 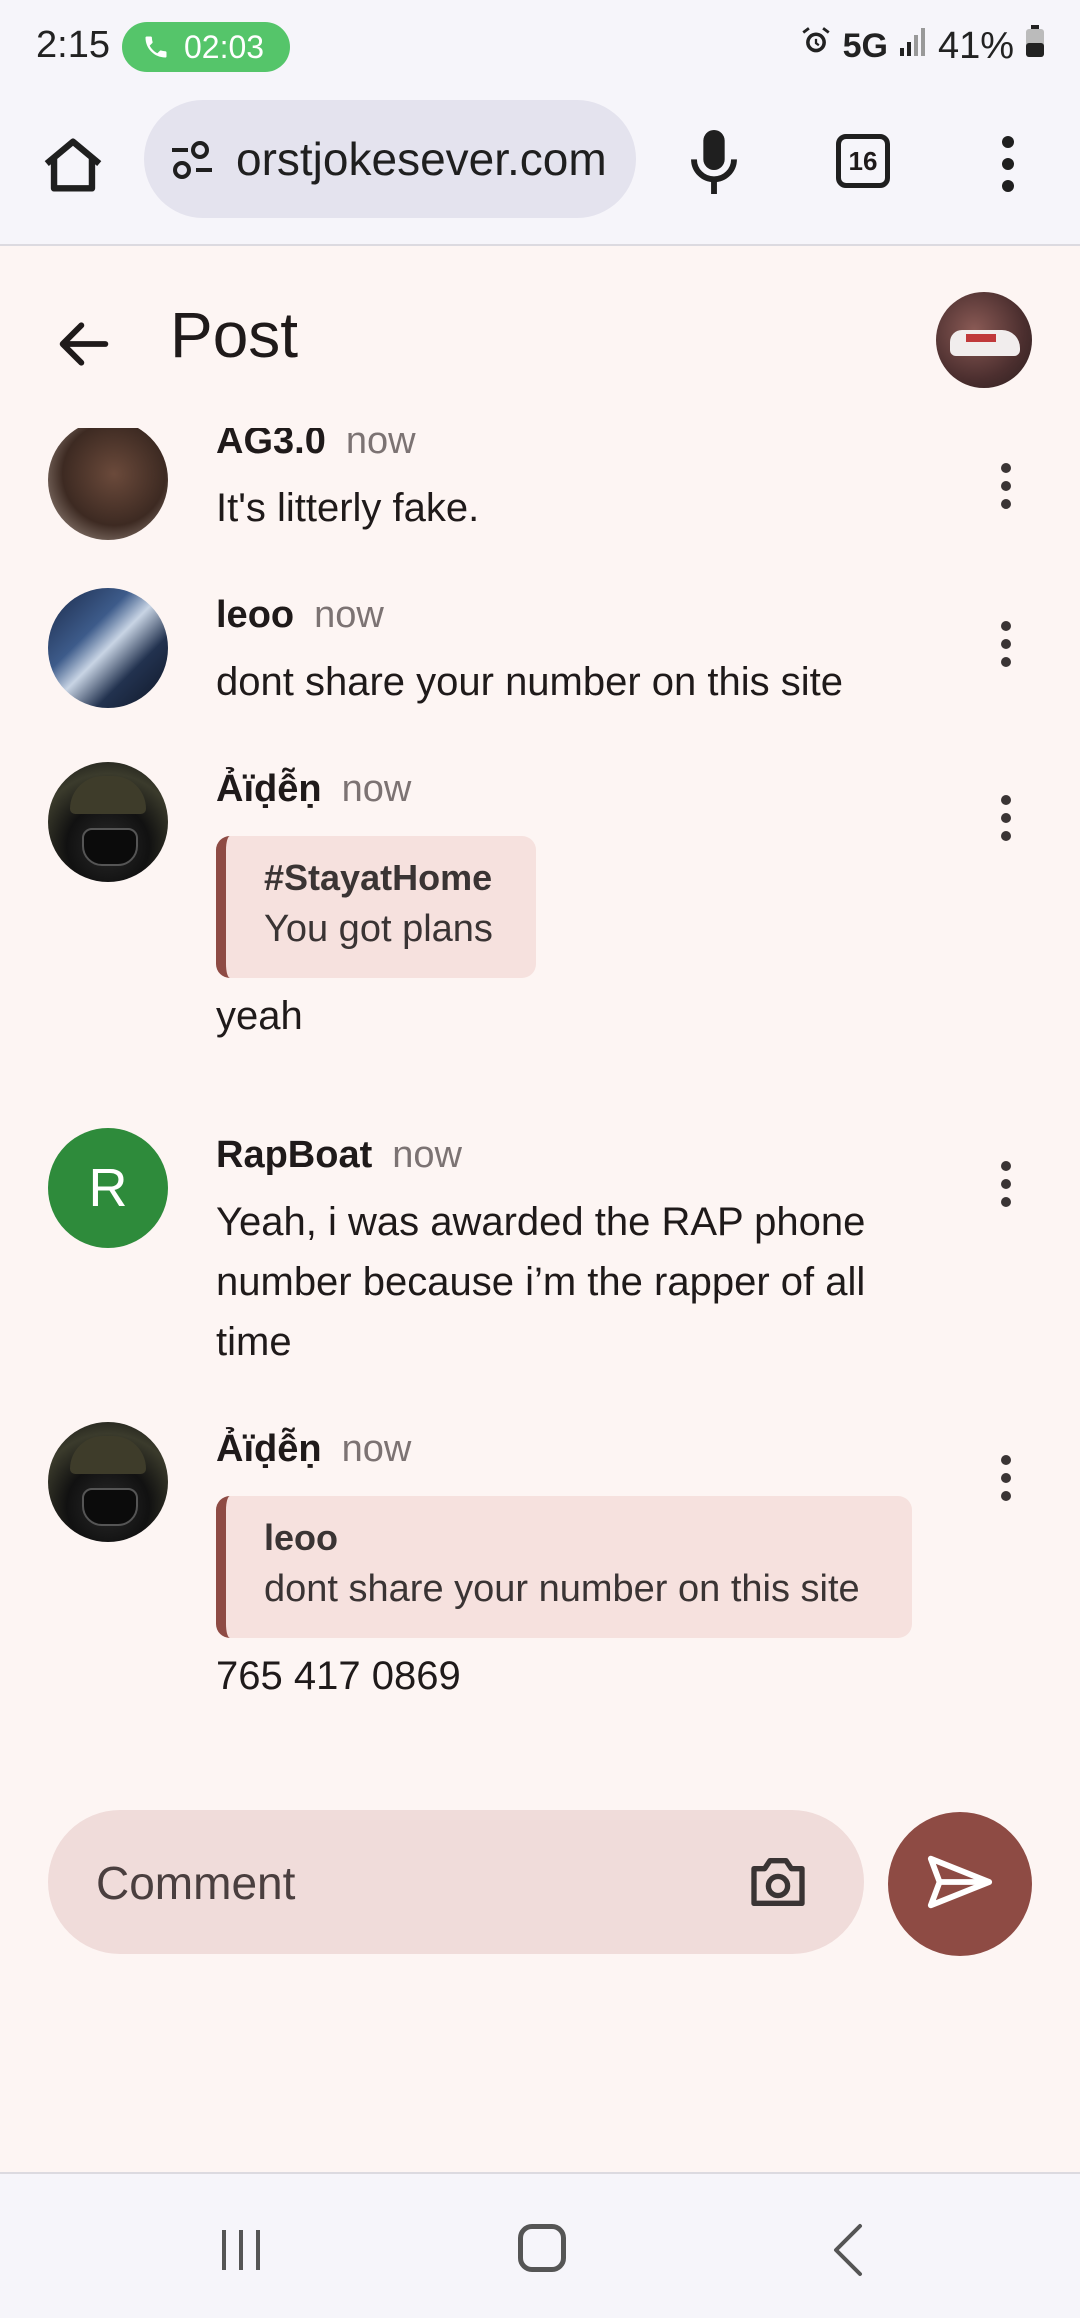 I want to click on ongoing-call-pill: 02:03, so click(x=206, y=47).